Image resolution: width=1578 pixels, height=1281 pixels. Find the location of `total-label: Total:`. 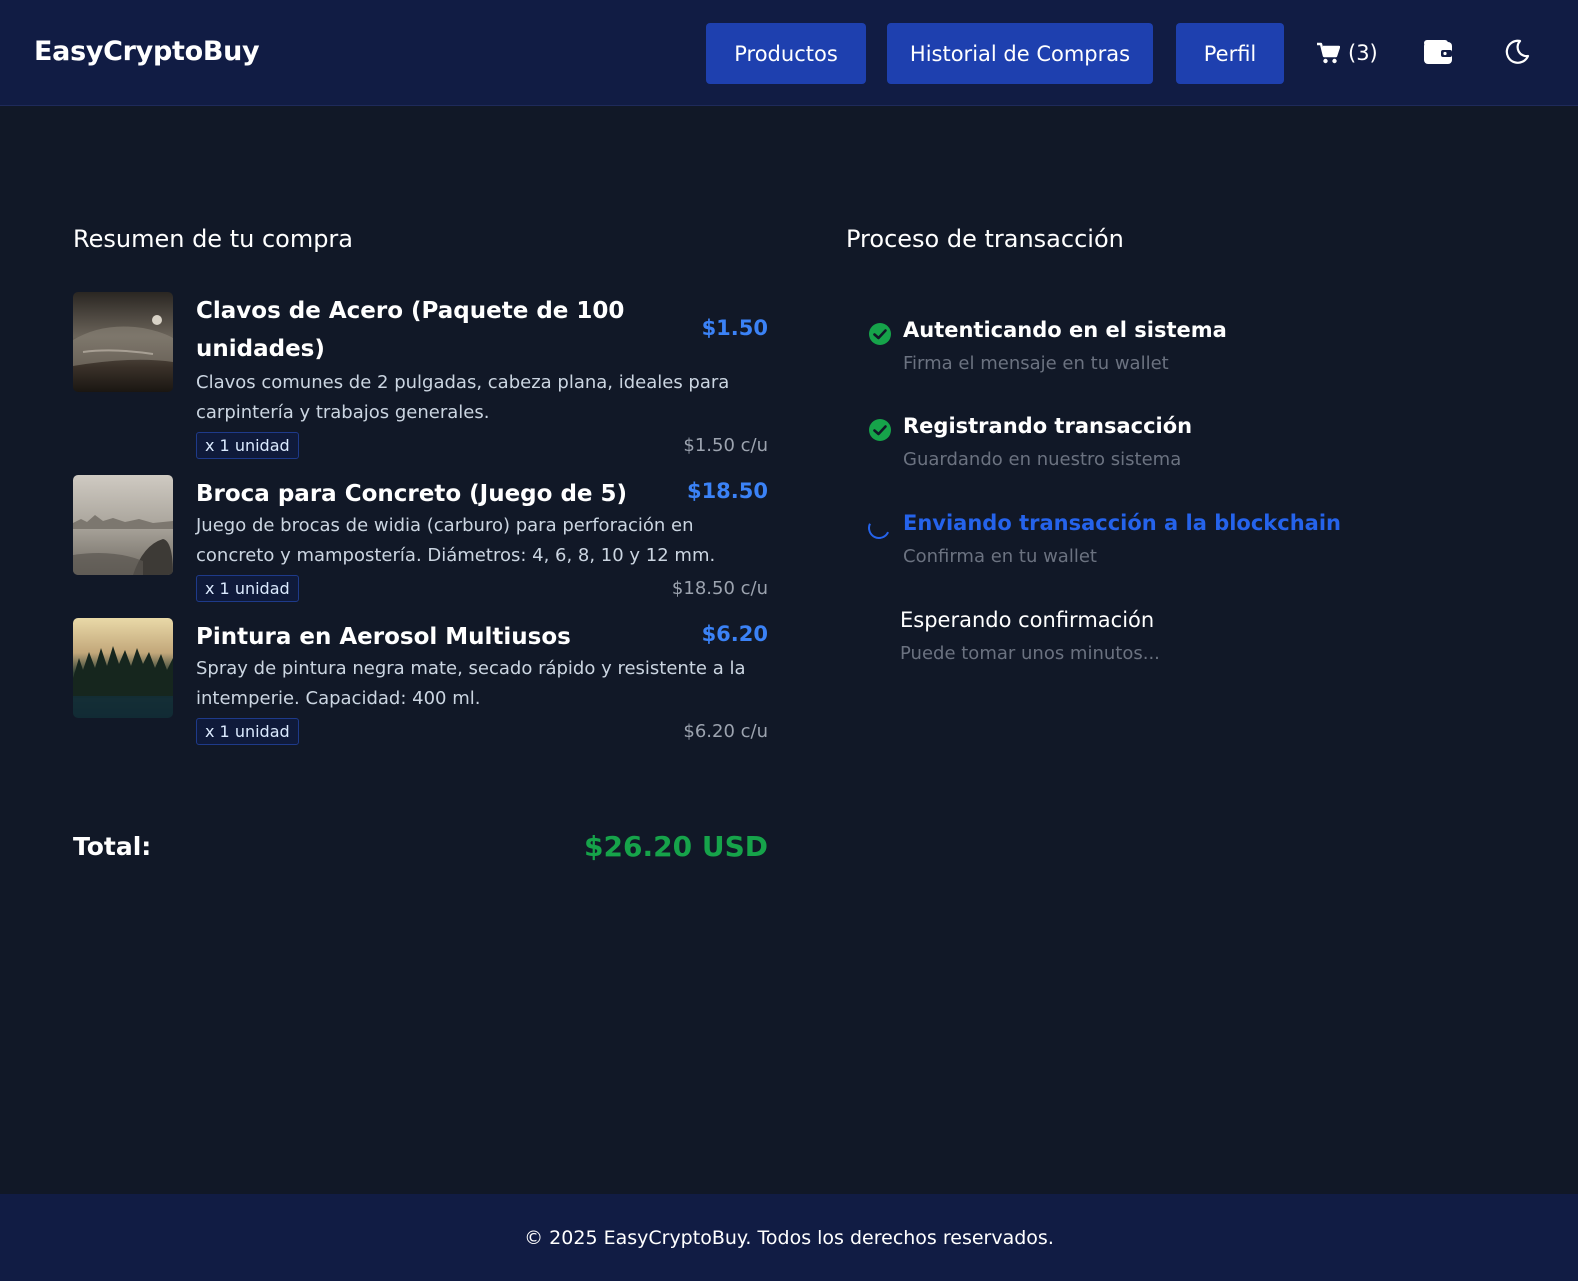

total-label: Total: is located at coordinates (112, 846).